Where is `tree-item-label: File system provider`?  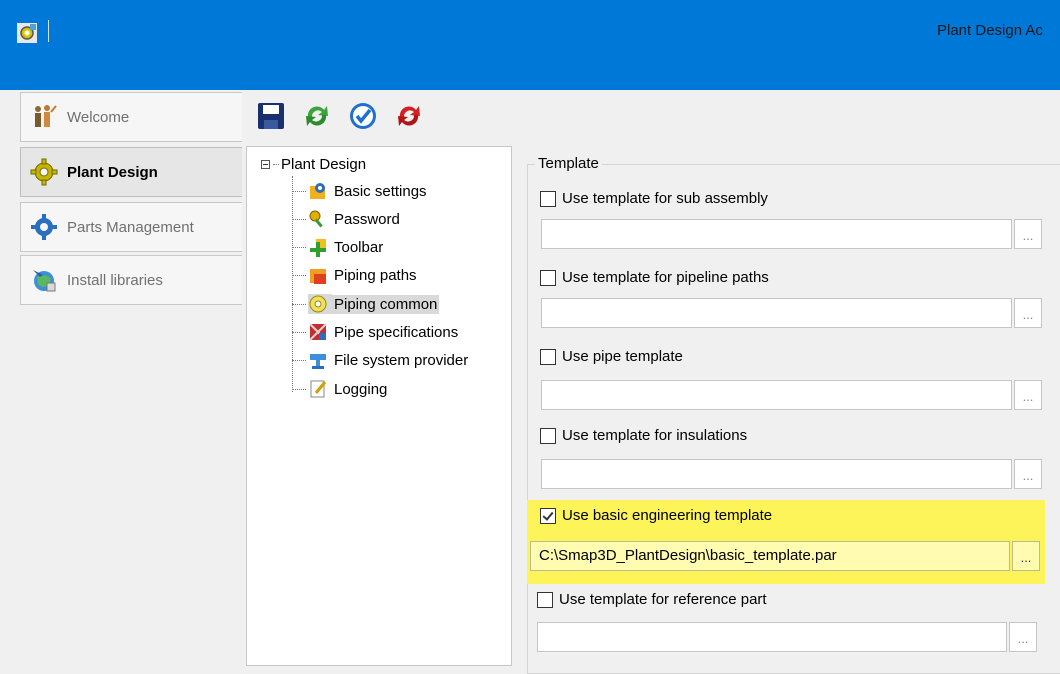
tree-item-label: File system provider is located at coordinates (401, 360).